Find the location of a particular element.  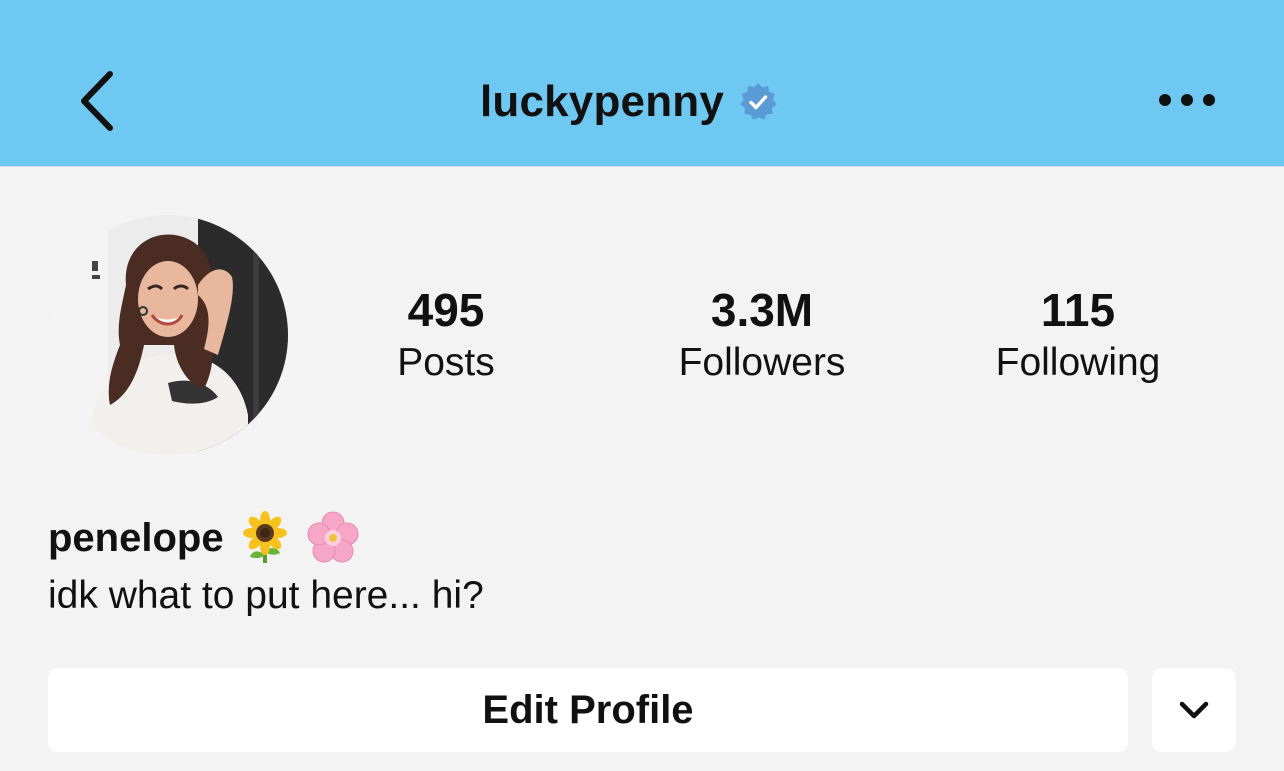

sunflower-emoji is located at coordinates (264, 537).